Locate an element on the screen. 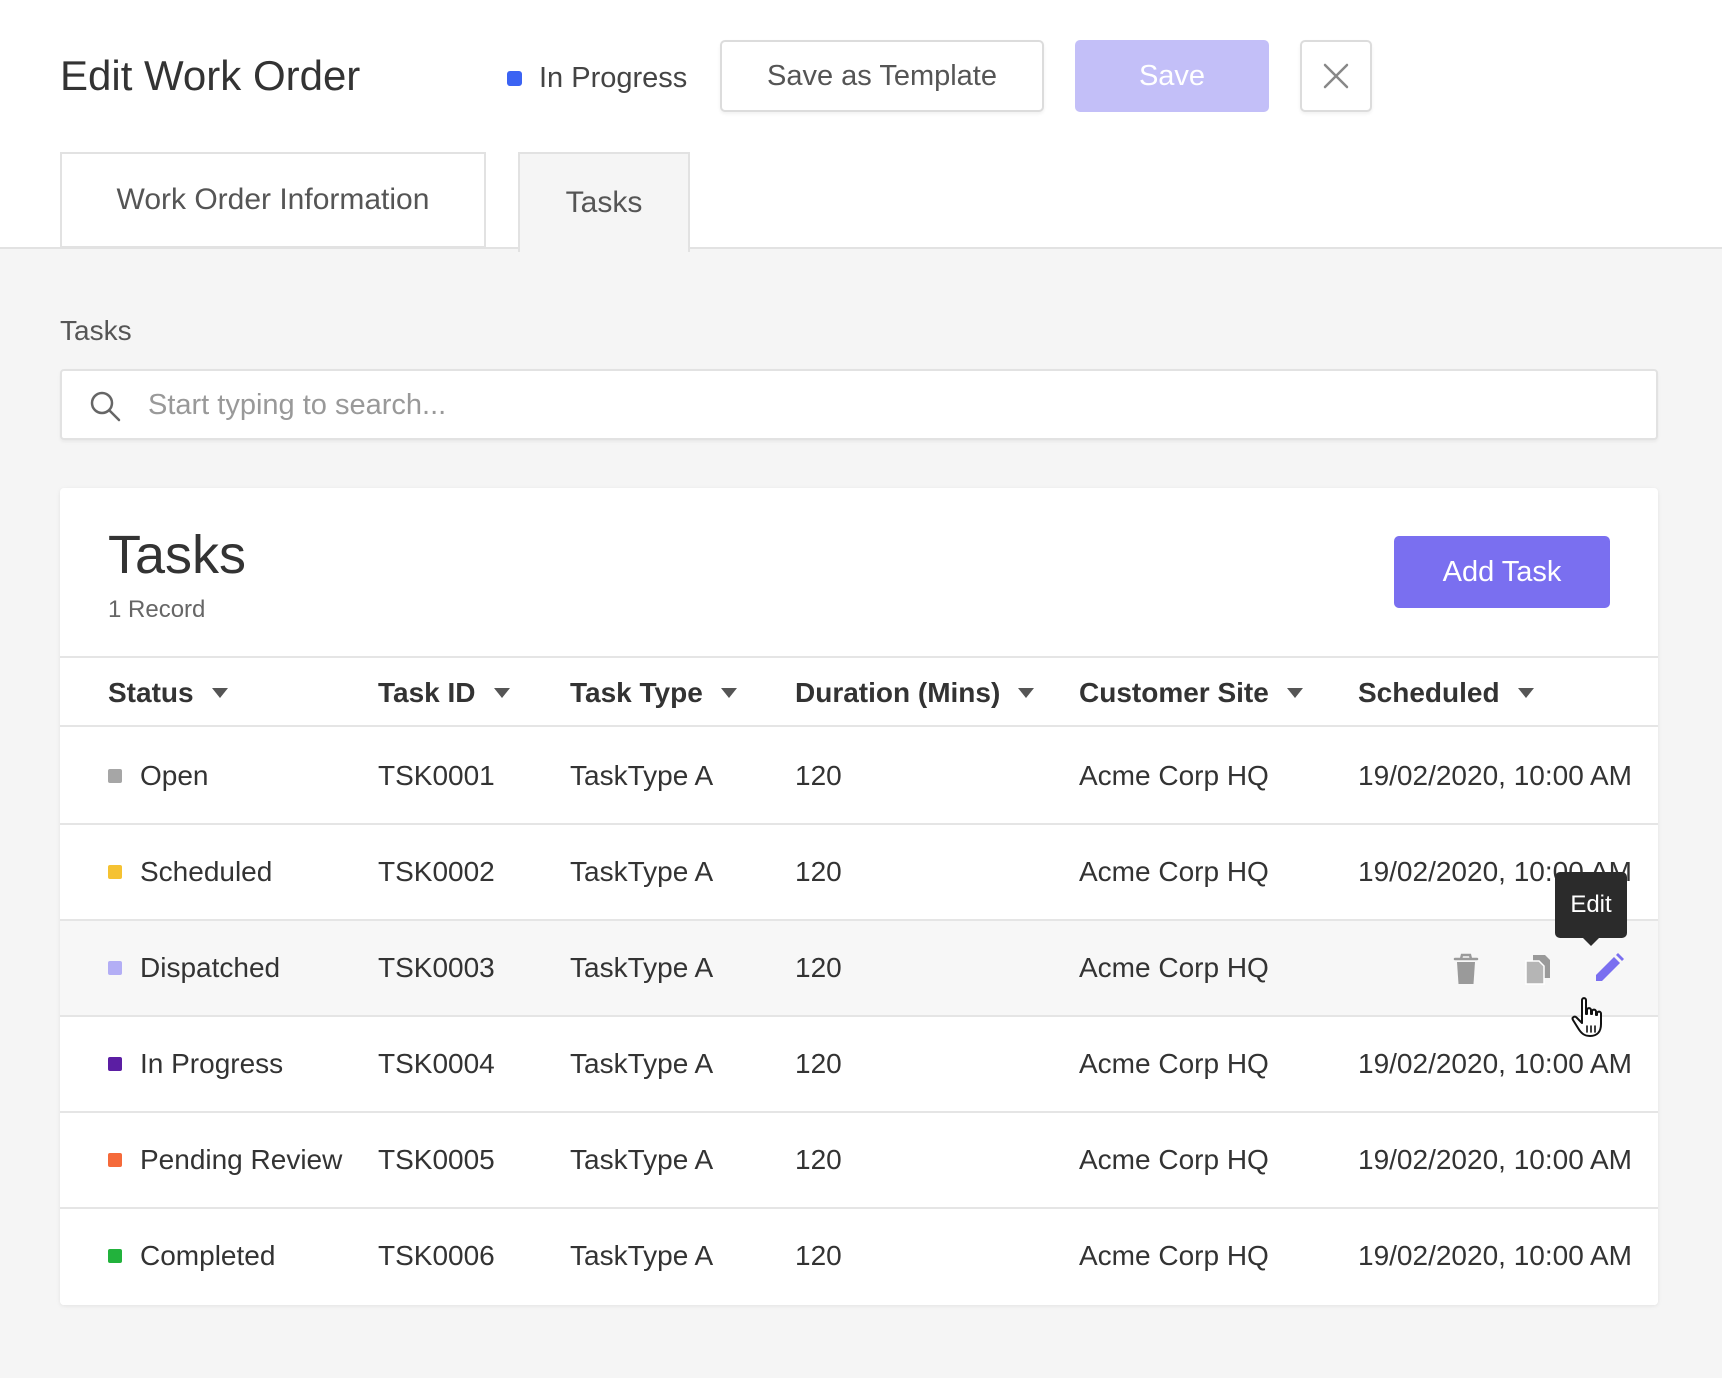 This screenshot has height=1378, width=1722. record-count: 1 Record is located at coordinates (157, 609).